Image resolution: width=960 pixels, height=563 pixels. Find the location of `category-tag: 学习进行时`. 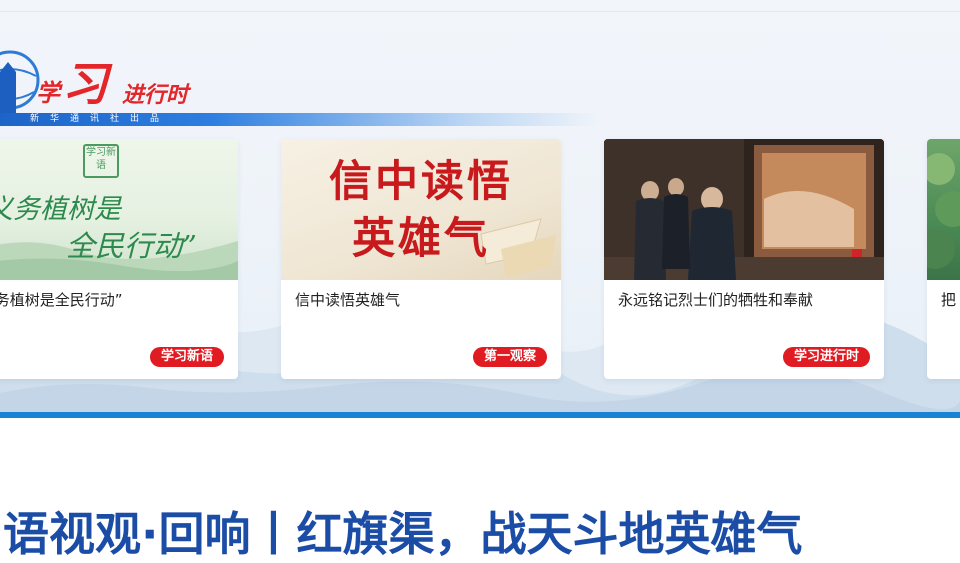

category-tag: 学习进行时 is located at coordinates (826, 357).